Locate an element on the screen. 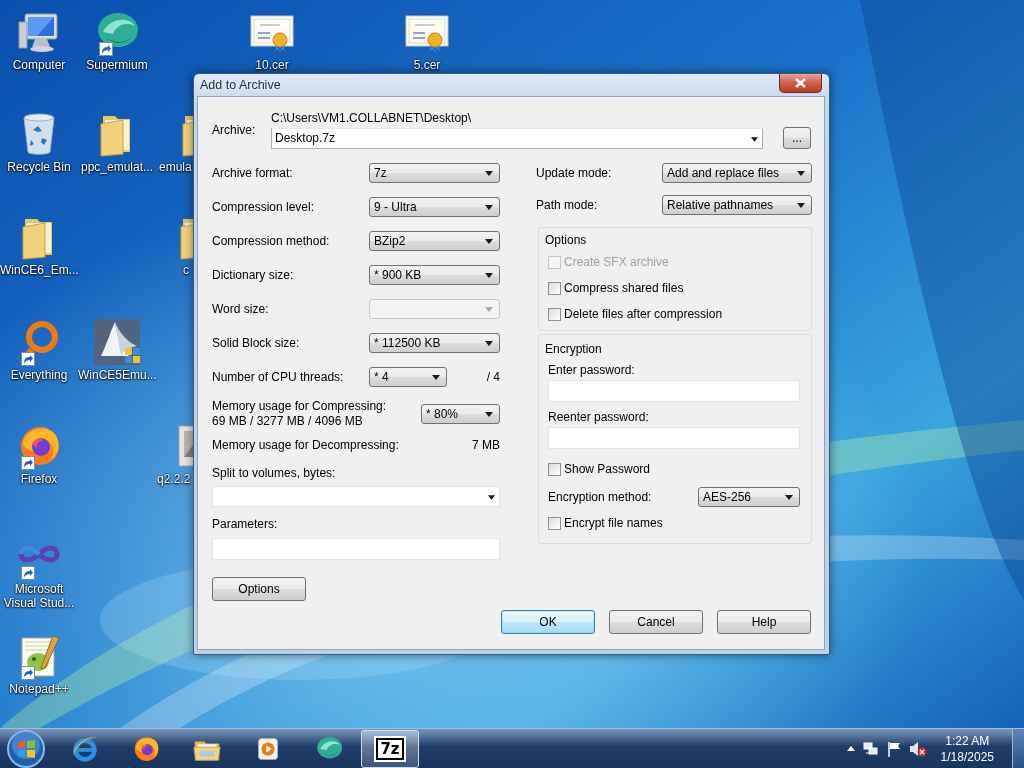 The height and width of the screenshot is (768, 1024). icon-label: emula is located at coordinates (175, 167).